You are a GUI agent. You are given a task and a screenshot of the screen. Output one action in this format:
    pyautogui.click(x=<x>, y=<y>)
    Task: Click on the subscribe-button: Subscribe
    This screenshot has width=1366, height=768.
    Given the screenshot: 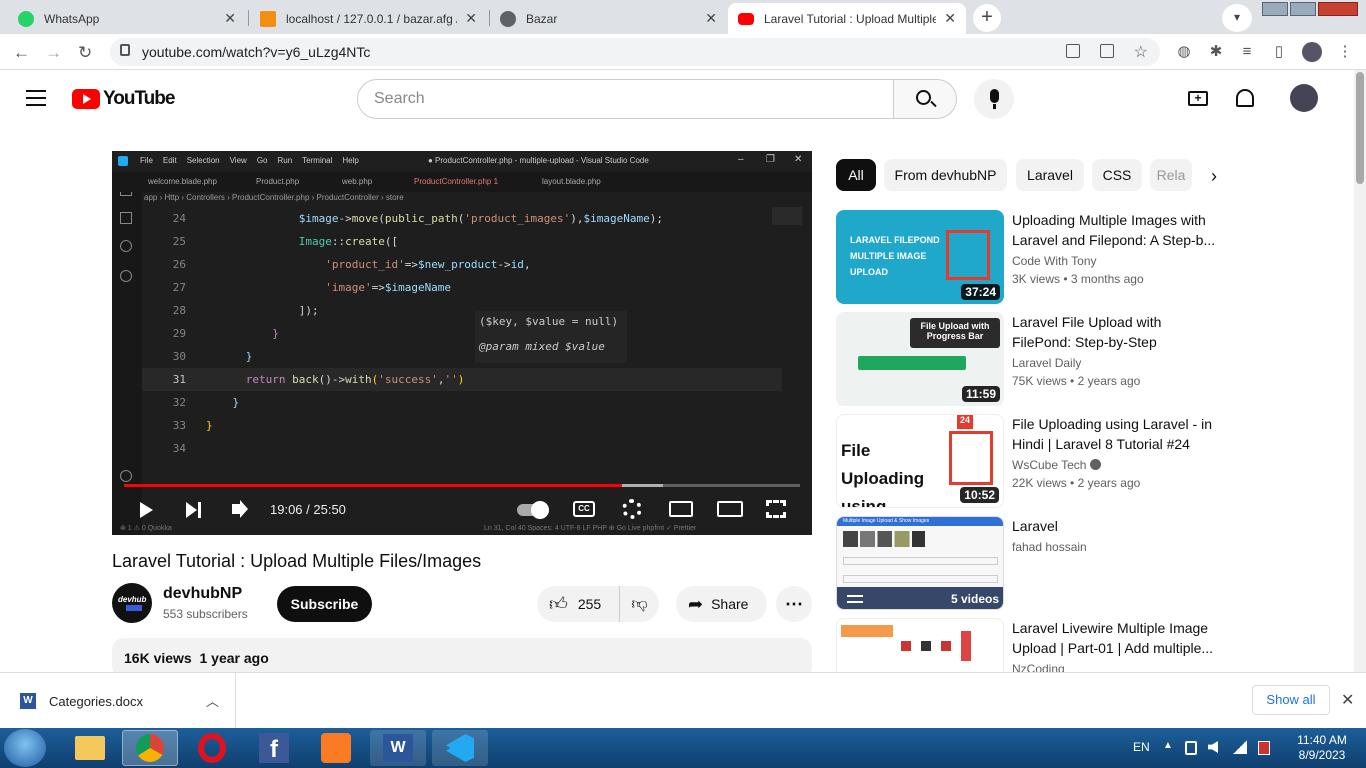 What is the action you would take?
    pyautogui.click(x=324, y=604)
    